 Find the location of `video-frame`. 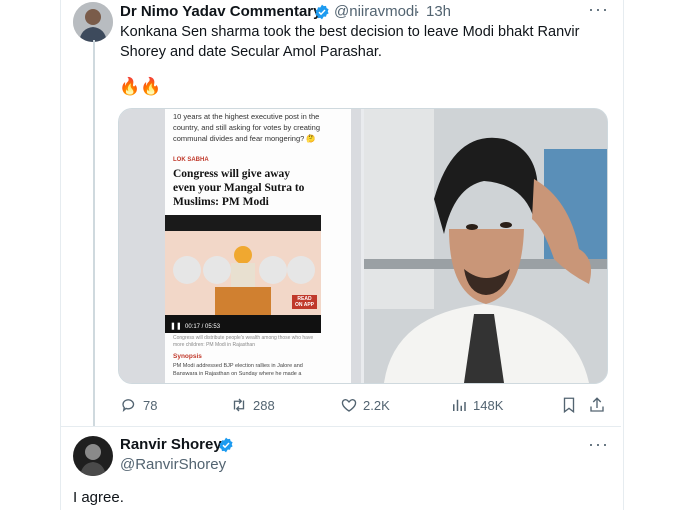

video-frame is located at coordinates (243, 274).